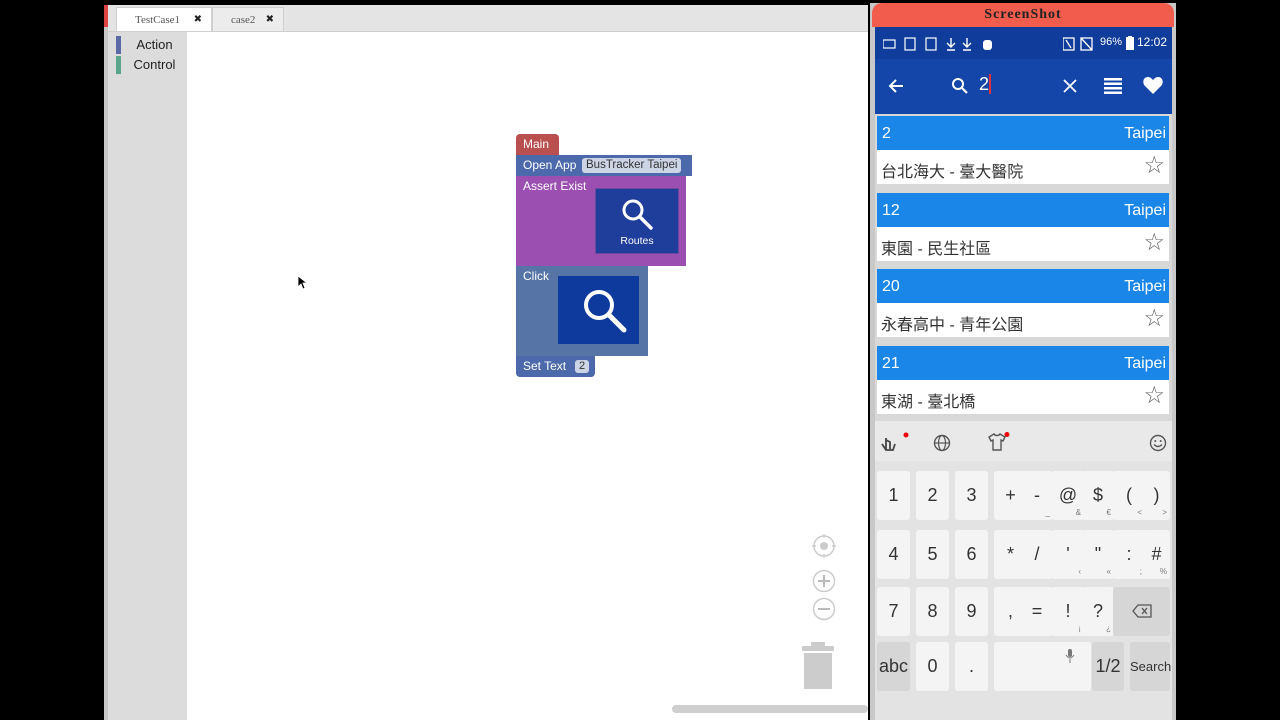 Image resolution: width=1280 pixels, height=720 pixels. Describe the element at coordinates (971, 666) in the screenshot. I see `key: .` at that location.